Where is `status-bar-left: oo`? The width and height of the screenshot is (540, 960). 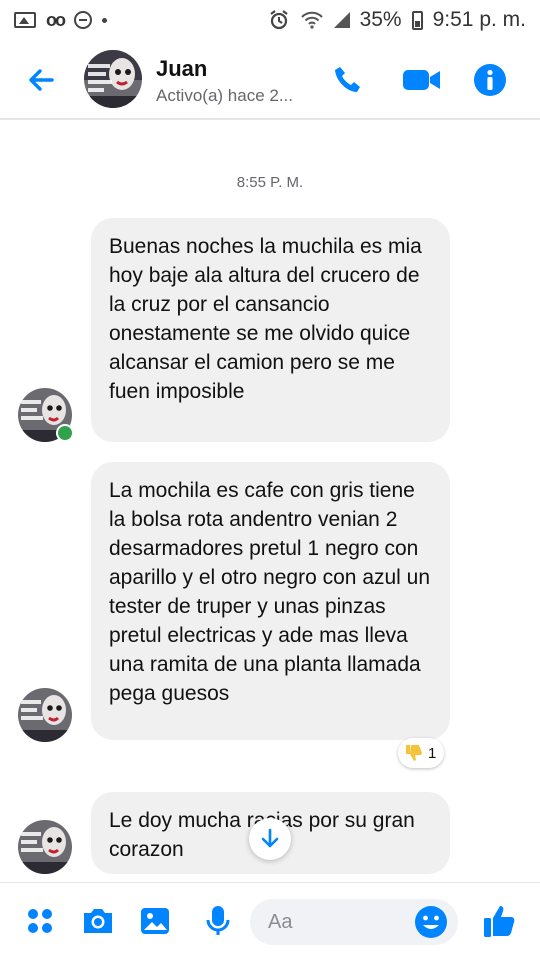 status-bar-left: oo is located at coordinates (60, 20).